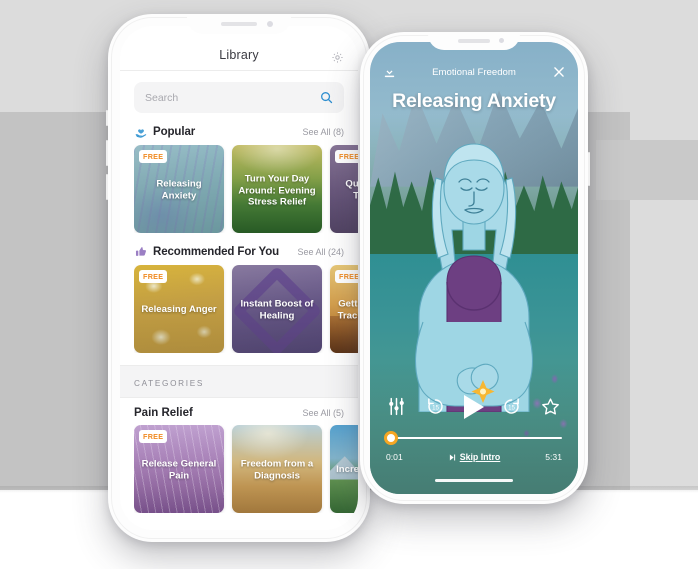 This screenshot has width=698, height=569. Describe the element at coordinates (239, 55) in the screenshot. I see `page-title: Library` at that location.